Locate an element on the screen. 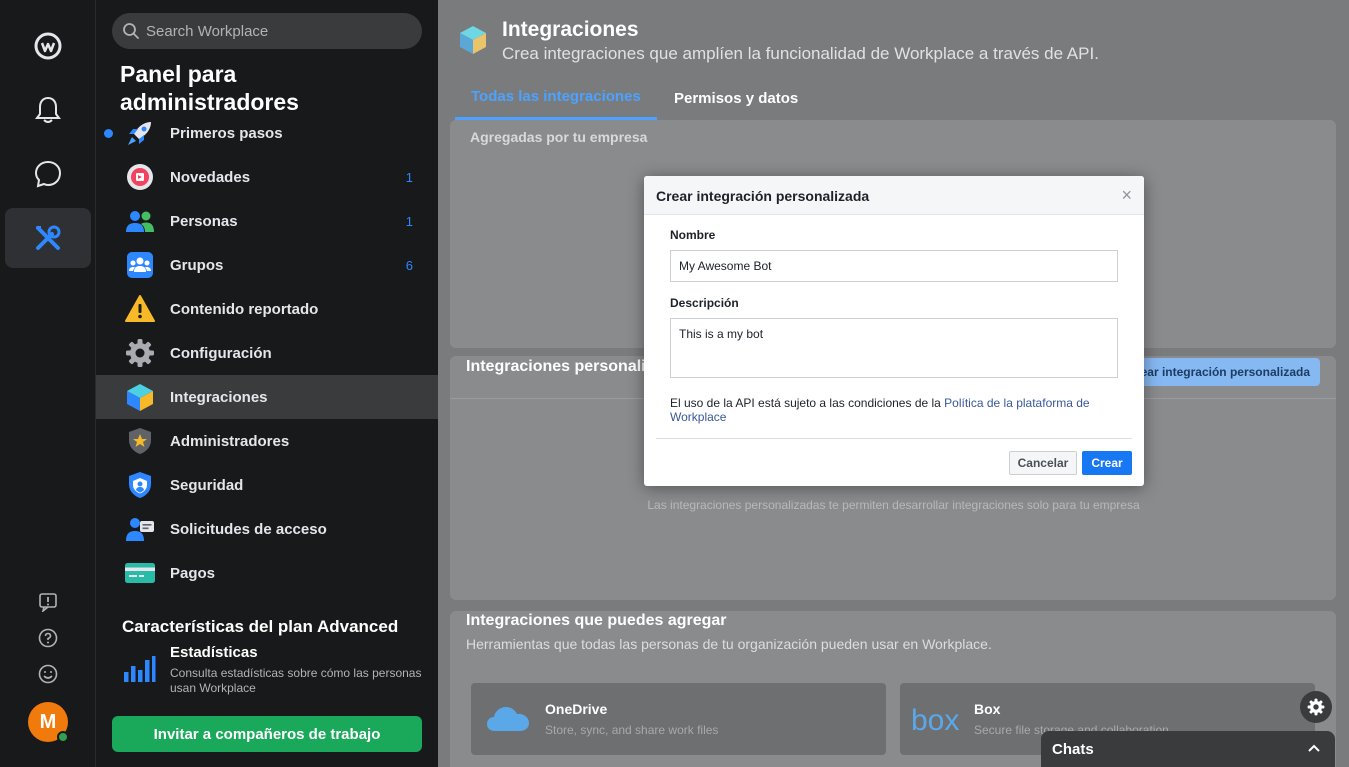 The height and width of the screenshot is (767, 1349). stats-title: Estadísticas is located at coordinates (214, 652).